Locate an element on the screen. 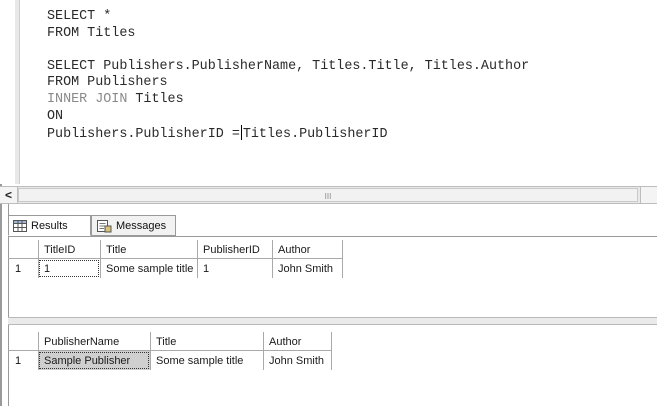 The height and width of the screenshot is (406, 657). text-cursor is located at coordinates (241, 133).